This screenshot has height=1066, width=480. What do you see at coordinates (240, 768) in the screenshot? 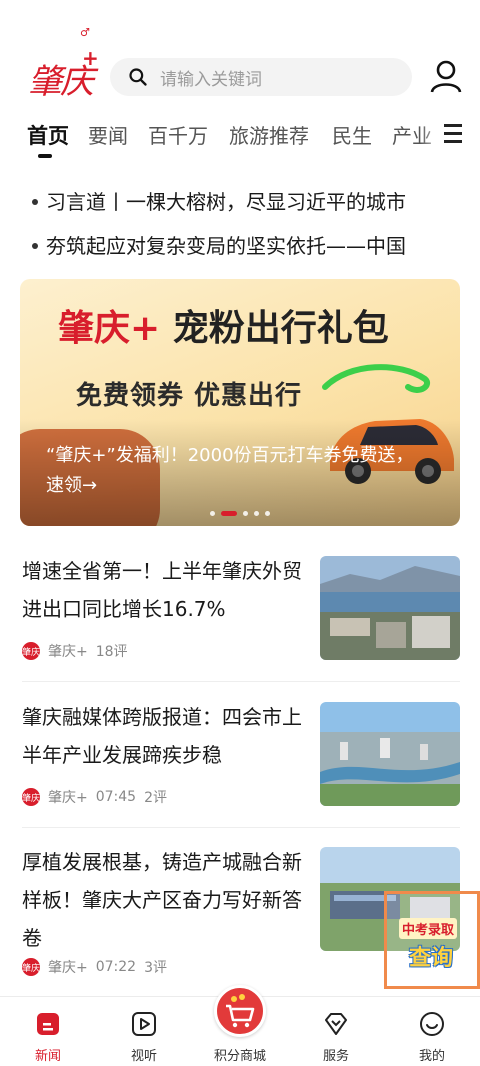
I see `news-item: 肇庆融媒体跨版报道：四会市上半年产业发展蹄疾步稳 肇庆 肇庆+ 07:45 2评` at bounding box center [240, 768].